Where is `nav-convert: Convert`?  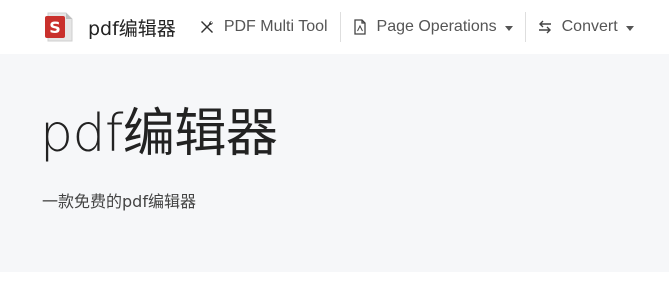
nav-convert: Convert is located at coordinates (580, 27).